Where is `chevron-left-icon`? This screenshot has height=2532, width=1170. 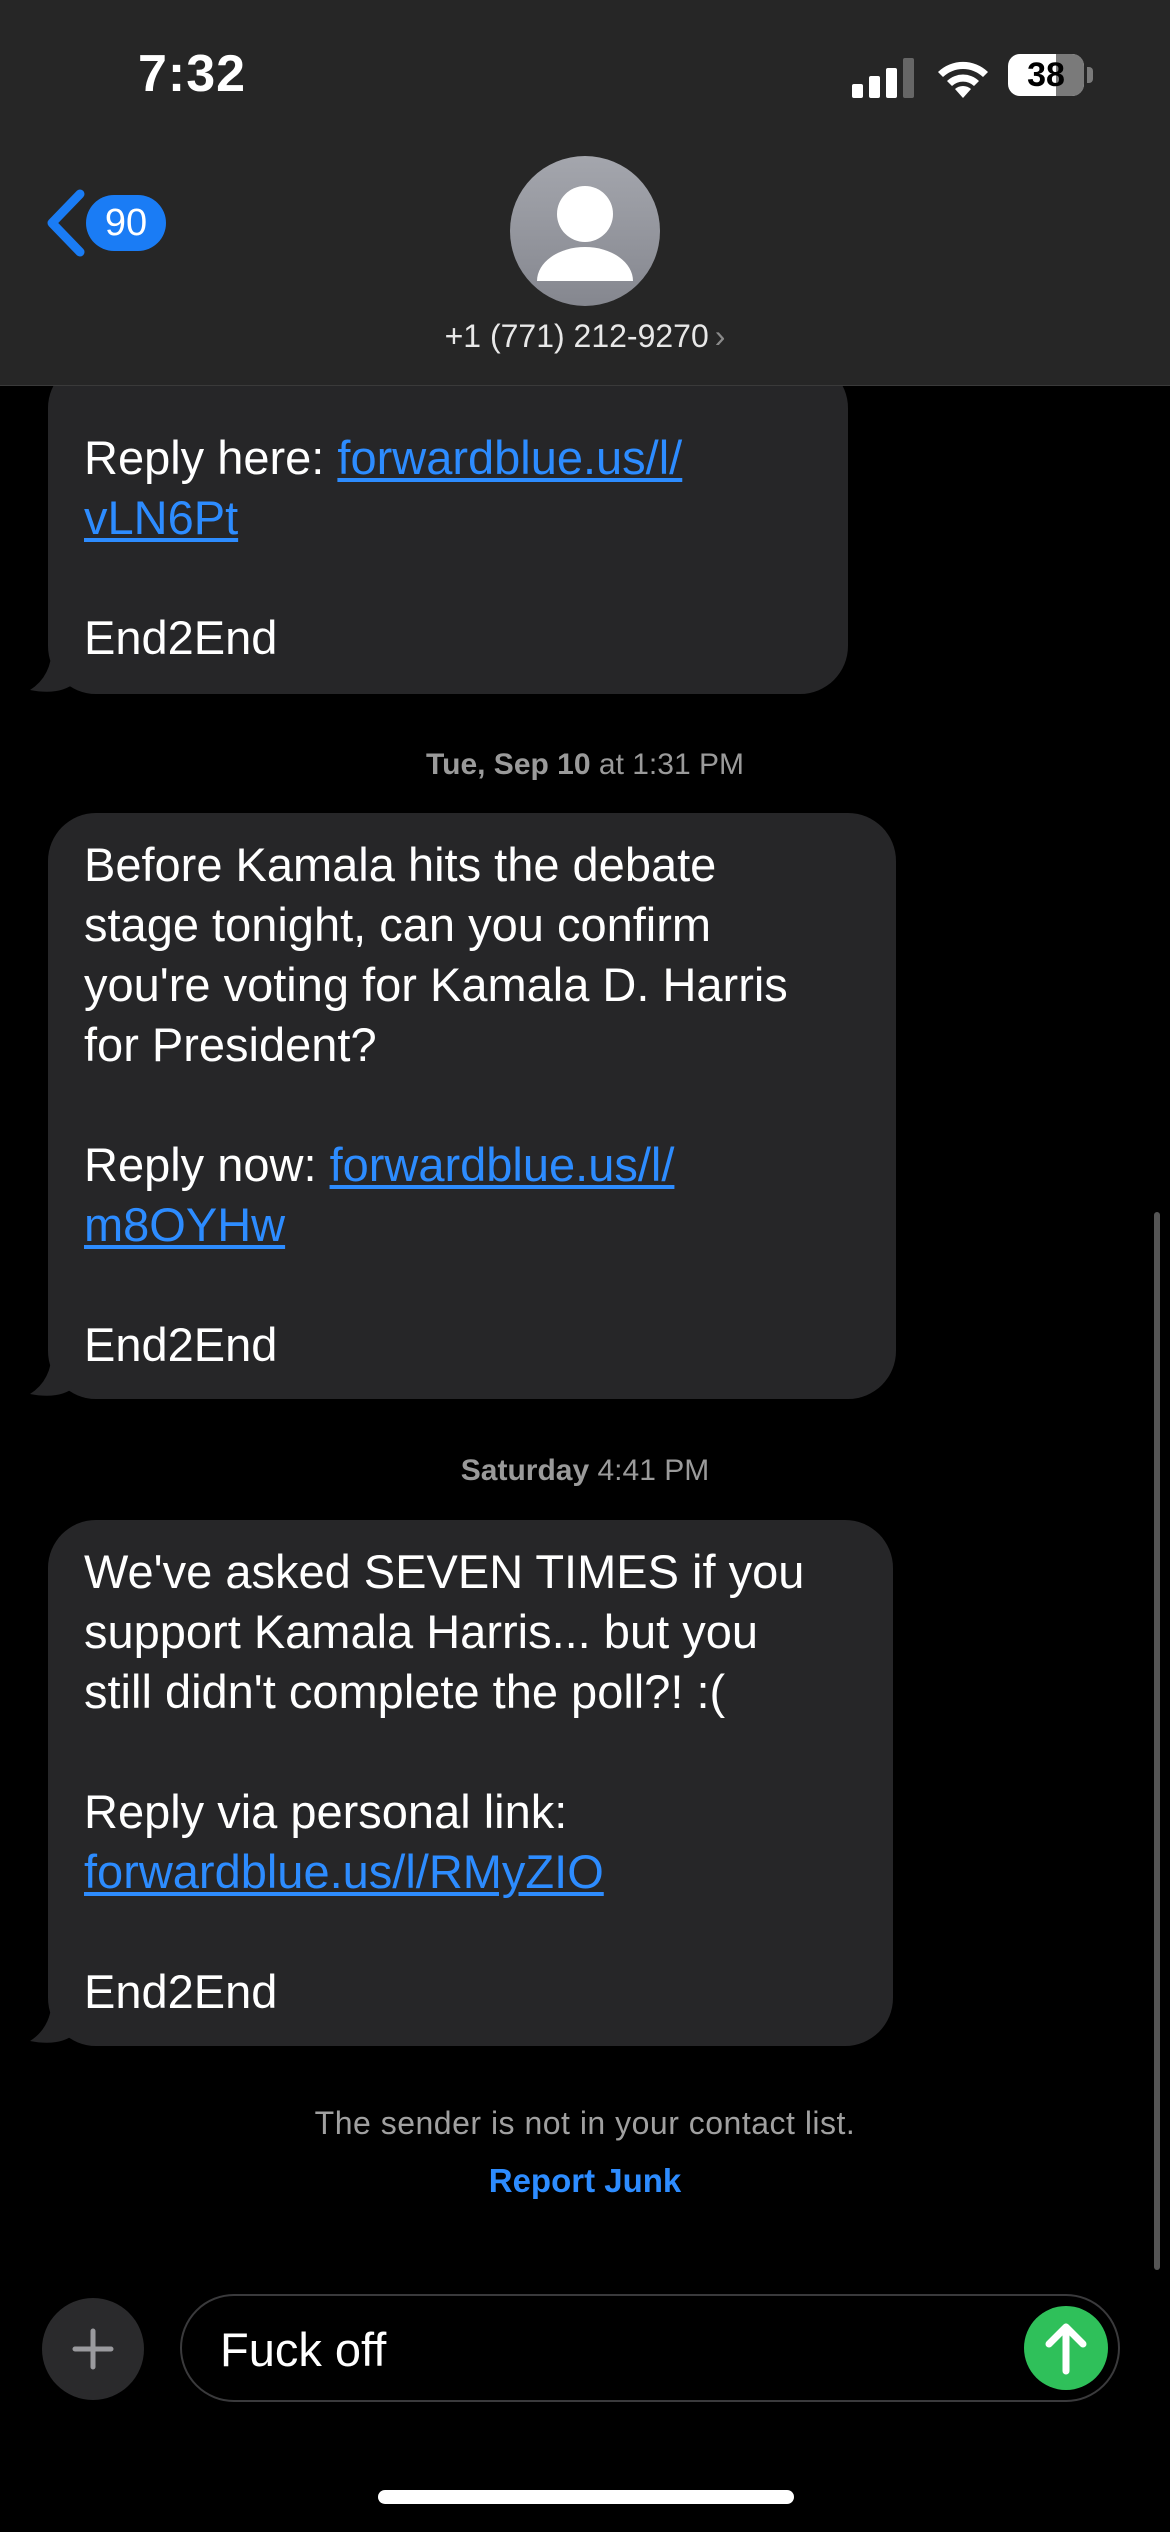
chevron-left-icon is located at coordinates (66, 223).